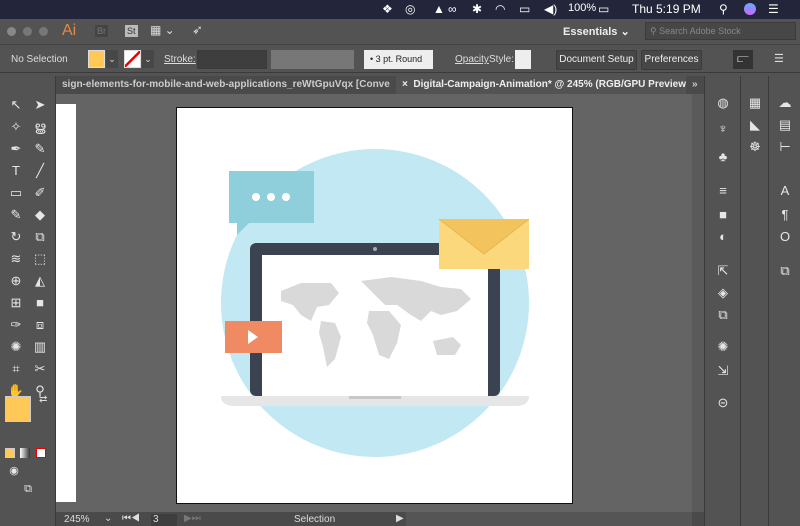 Image resolution: width=800 pixels, height=526 pixels. What do you see at coordinates (40, 193) in the screenshot?
I see `paintbrush-icon: ✐` at bounding box center [40, 193].